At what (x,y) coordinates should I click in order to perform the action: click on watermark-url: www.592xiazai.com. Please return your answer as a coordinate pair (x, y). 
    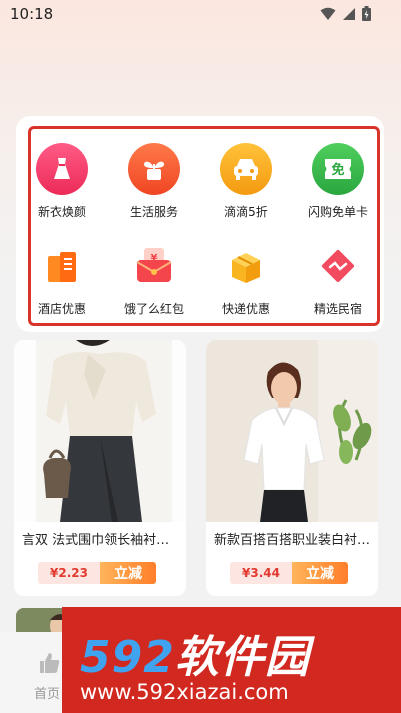
    Looking at the image, I should click on (184, 692).